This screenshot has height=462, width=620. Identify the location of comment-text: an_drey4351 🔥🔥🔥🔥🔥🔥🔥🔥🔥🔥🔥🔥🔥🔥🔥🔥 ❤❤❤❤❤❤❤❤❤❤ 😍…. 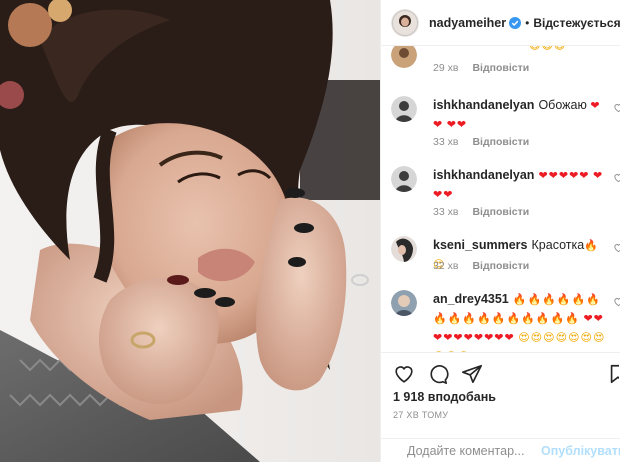
(521, 321).